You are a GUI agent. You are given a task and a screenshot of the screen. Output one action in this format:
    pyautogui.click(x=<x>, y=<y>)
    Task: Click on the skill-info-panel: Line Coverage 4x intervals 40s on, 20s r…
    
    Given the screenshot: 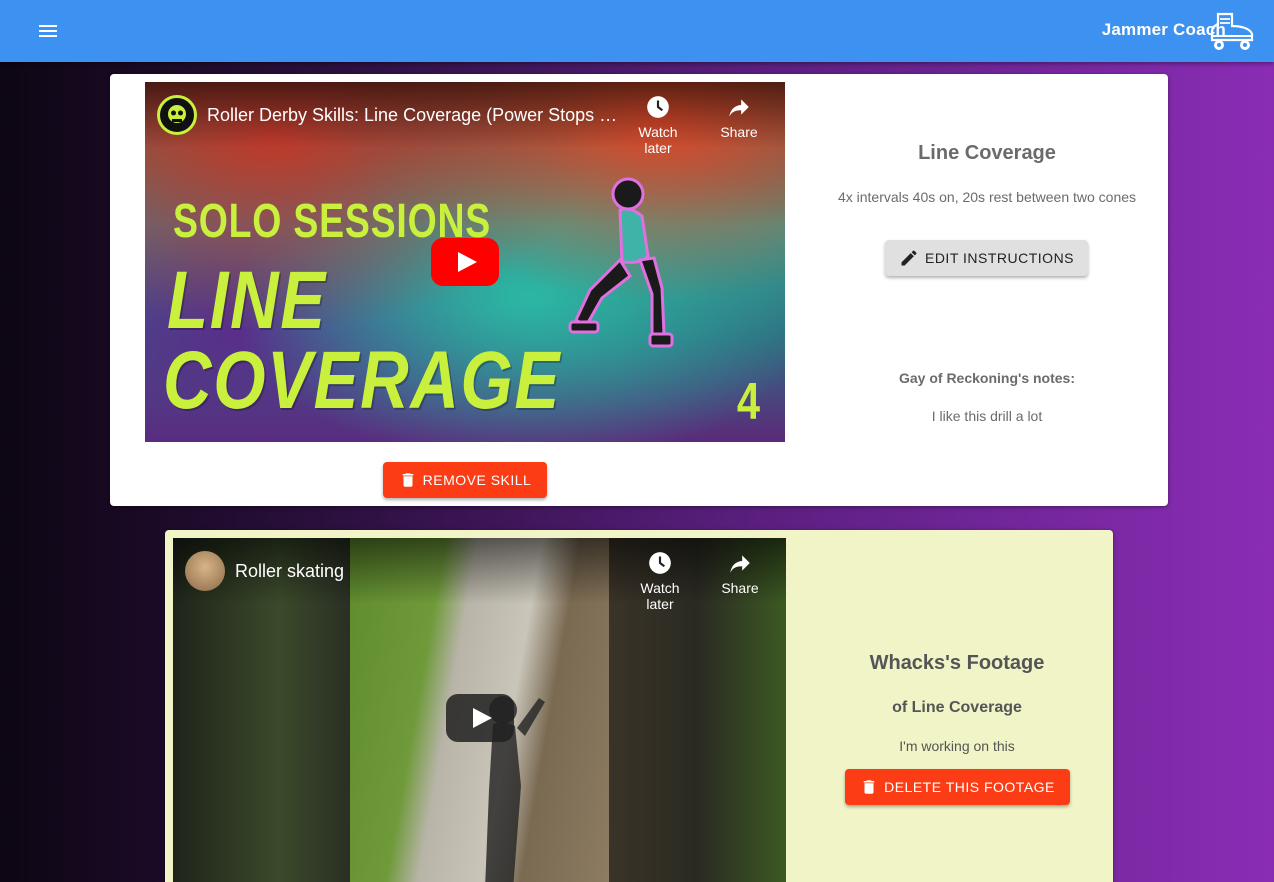 What is the action you would take?
    pyautogui.click(x=987, y=290)
    